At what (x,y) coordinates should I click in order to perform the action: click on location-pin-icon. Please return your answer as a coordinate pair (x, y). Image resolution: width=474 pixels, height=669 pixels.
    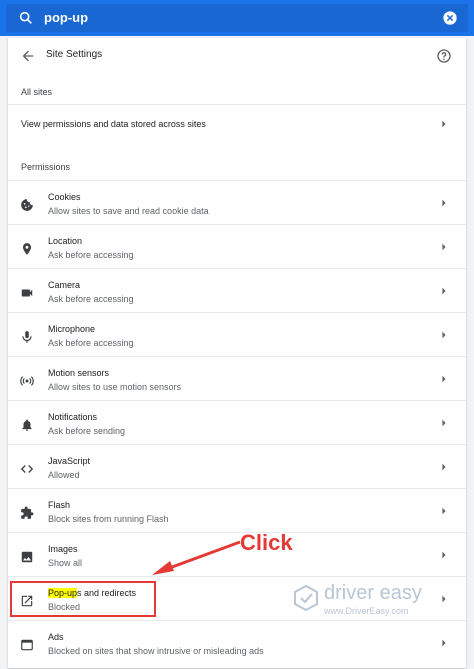
    Looking at the image, I should click on (27, 249).